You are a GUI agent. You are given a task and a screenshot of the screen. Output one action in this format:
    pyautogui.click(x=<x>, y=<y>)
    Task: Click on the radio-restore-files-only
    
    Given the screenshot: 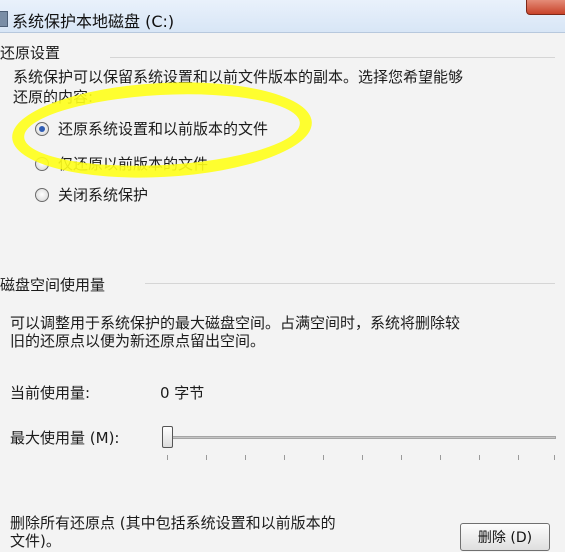 What is the action you would take?
    pyautogui.click(x=42, y=164)
    